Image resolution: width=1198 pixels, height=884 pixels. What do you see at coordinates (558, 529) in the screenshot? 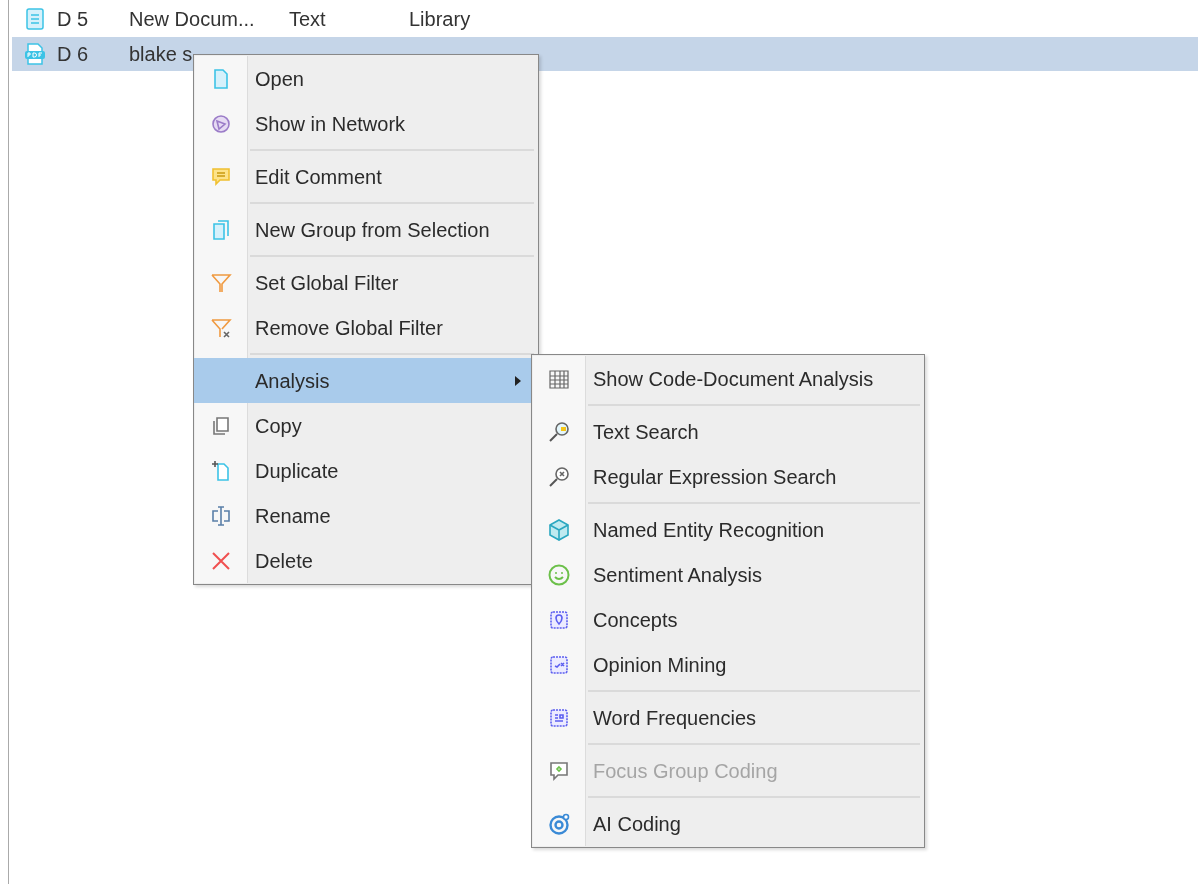
I see `cube-icon` at bounding box center [558, 529].